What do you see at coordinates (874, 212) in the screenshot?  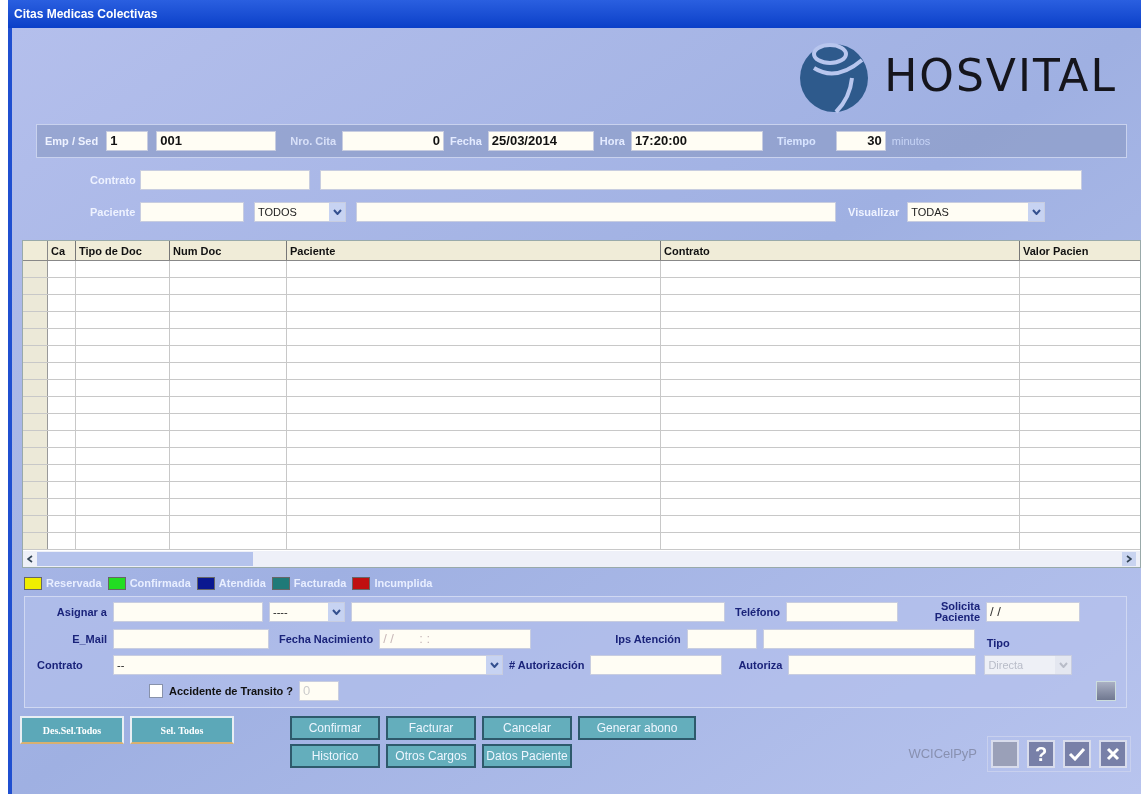 I see `field-label: Visualizar` at bounding box center [874, 212].